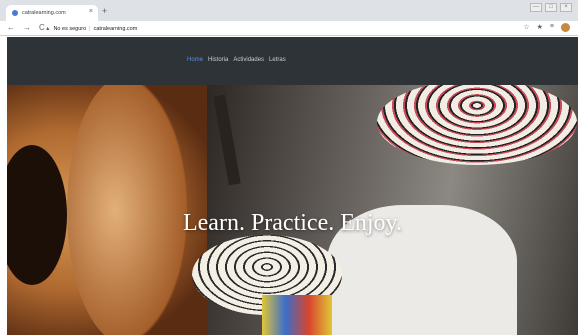 This screenshot has width=578, height=335. Describe the element at coordinates (526, 27) in the screenshot. I see `bookmark-star-icon: ☆` at that location.